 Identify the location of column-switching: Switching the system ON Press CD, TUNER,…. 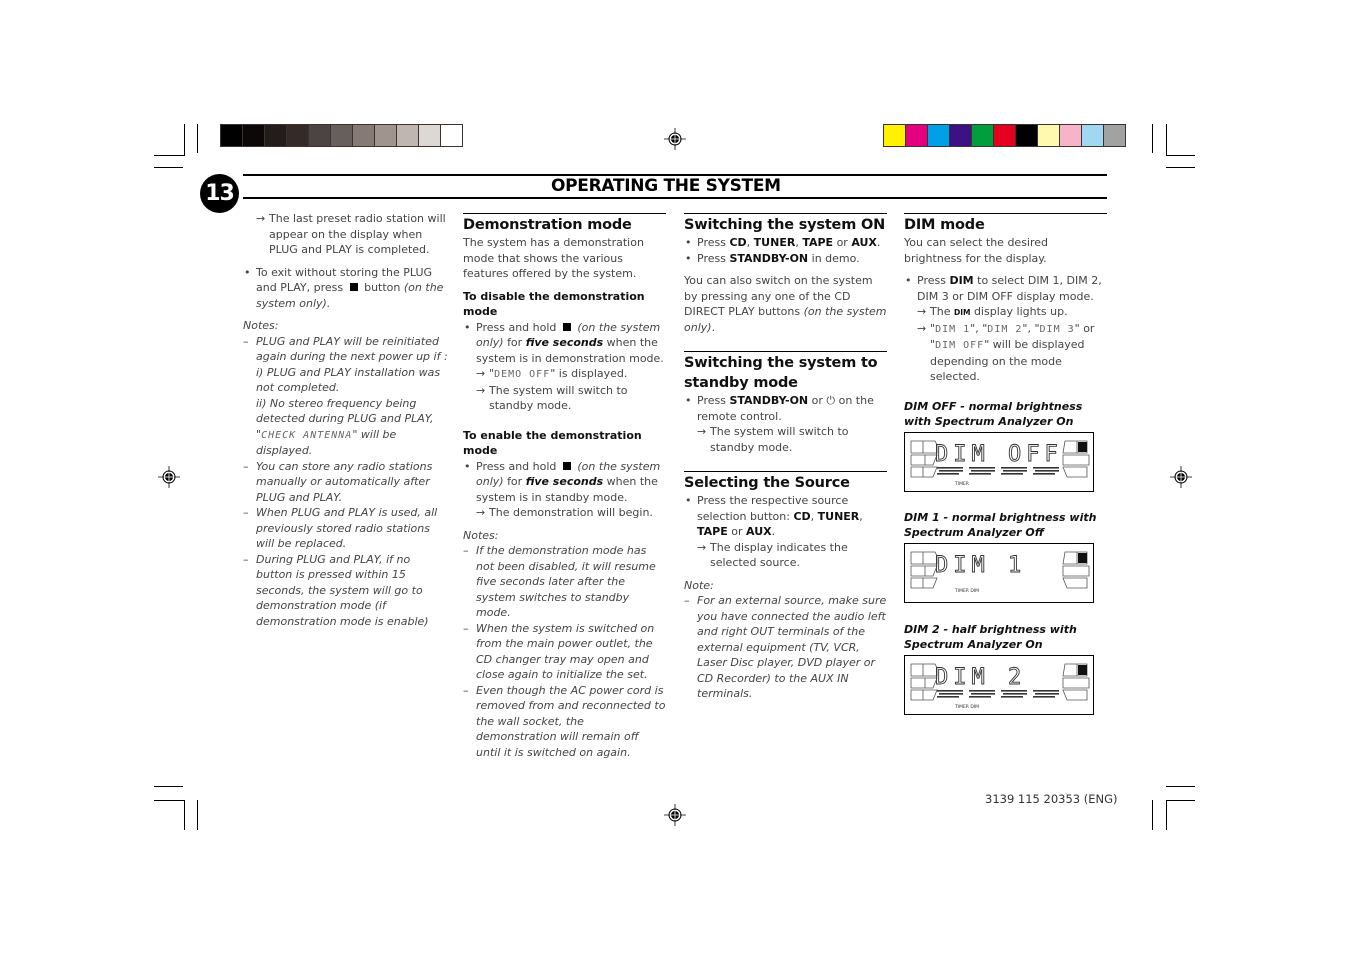
(785, 457).